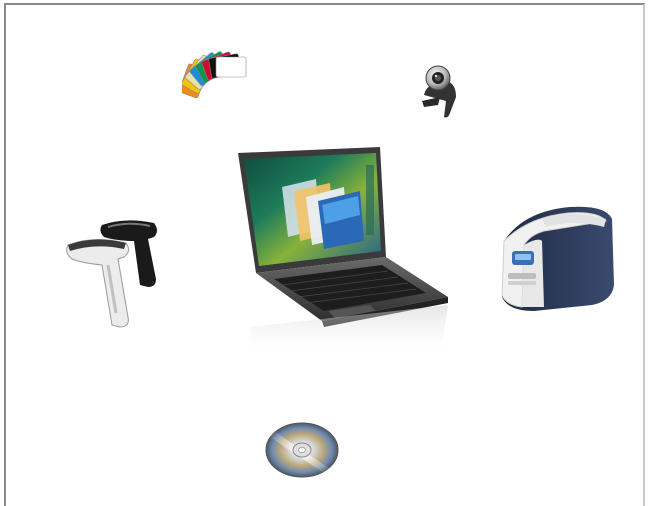 This screenshot has width=649, height=506. I want to click on laptop-image, so click(341, 253).